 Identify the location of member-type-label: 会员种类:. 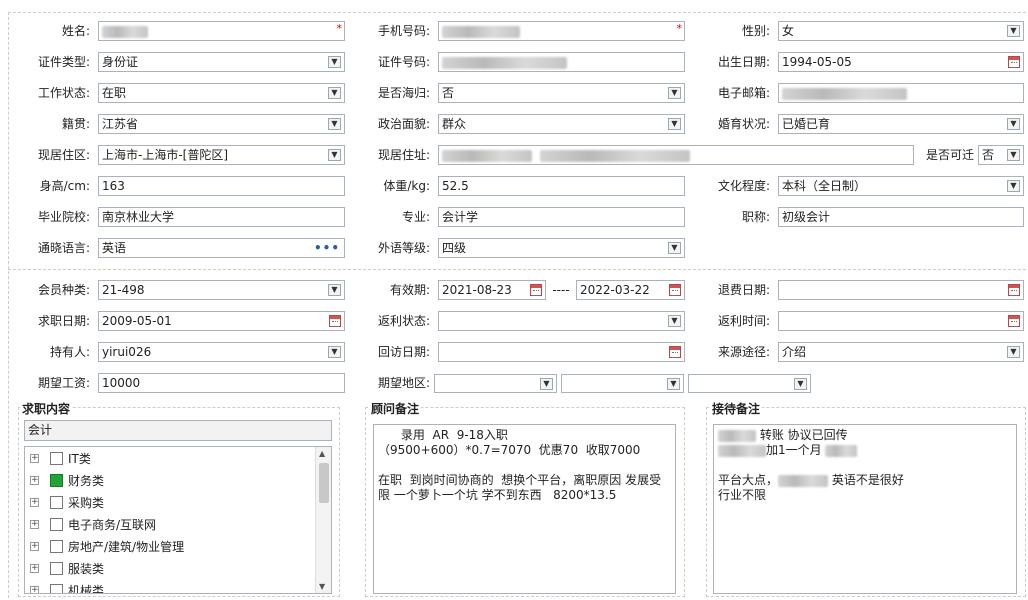
(63, 290).